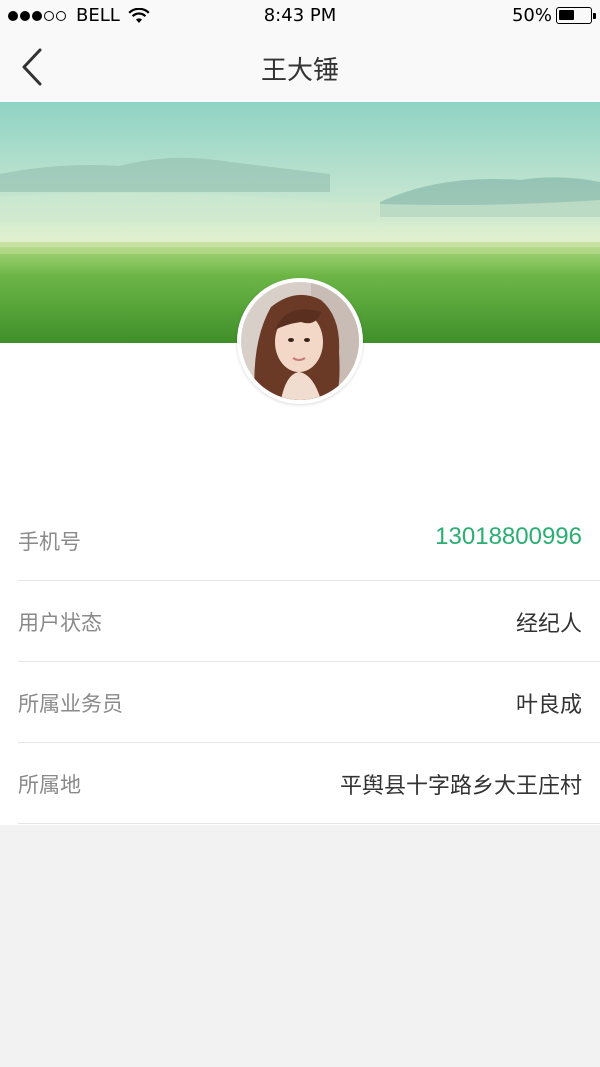 Image resolution: width=600 pixels, height=1067 pixels. What do you see at coordinates (531, 15) in the screenshot?
I see `battery-percent: 50%` at bounding box center [531, 15].